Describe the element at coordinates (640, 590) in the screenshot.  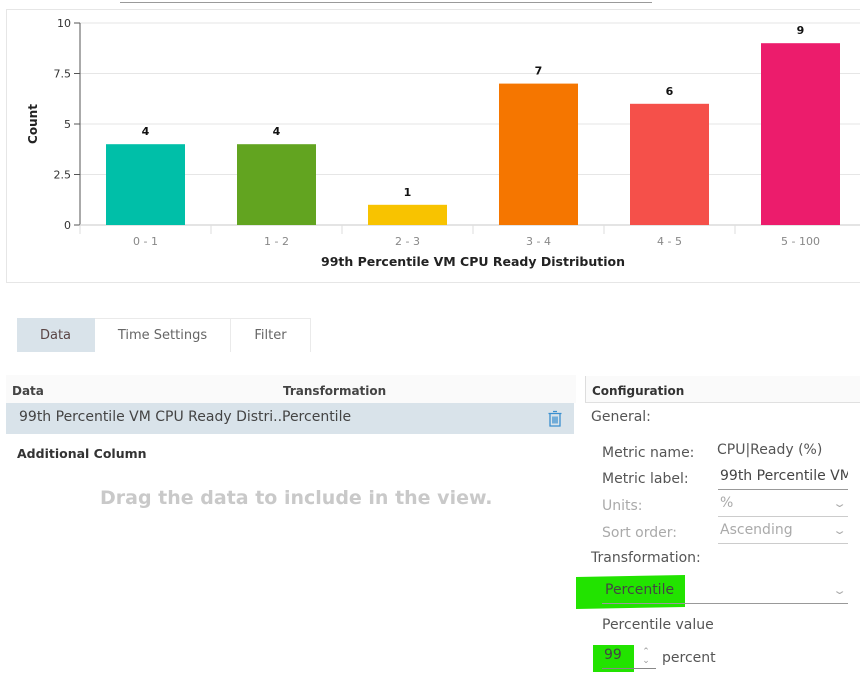
I see `transformation-value: Percentile` at that location.